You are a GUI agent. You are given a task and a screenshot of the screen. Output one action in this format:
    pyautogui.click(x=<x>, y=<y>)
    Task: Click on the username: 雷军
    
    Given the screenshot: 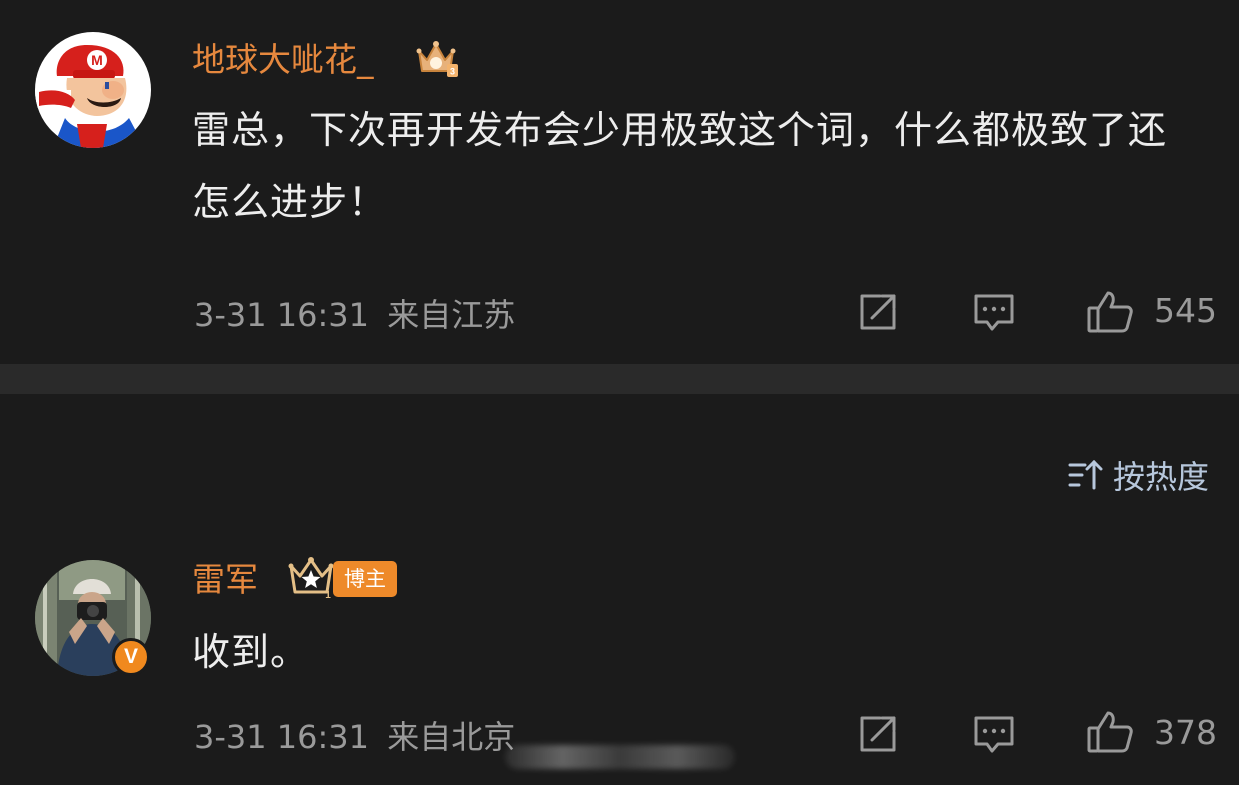 What is the action you would take?
    pyautogui.click(x=225, y=580)
    